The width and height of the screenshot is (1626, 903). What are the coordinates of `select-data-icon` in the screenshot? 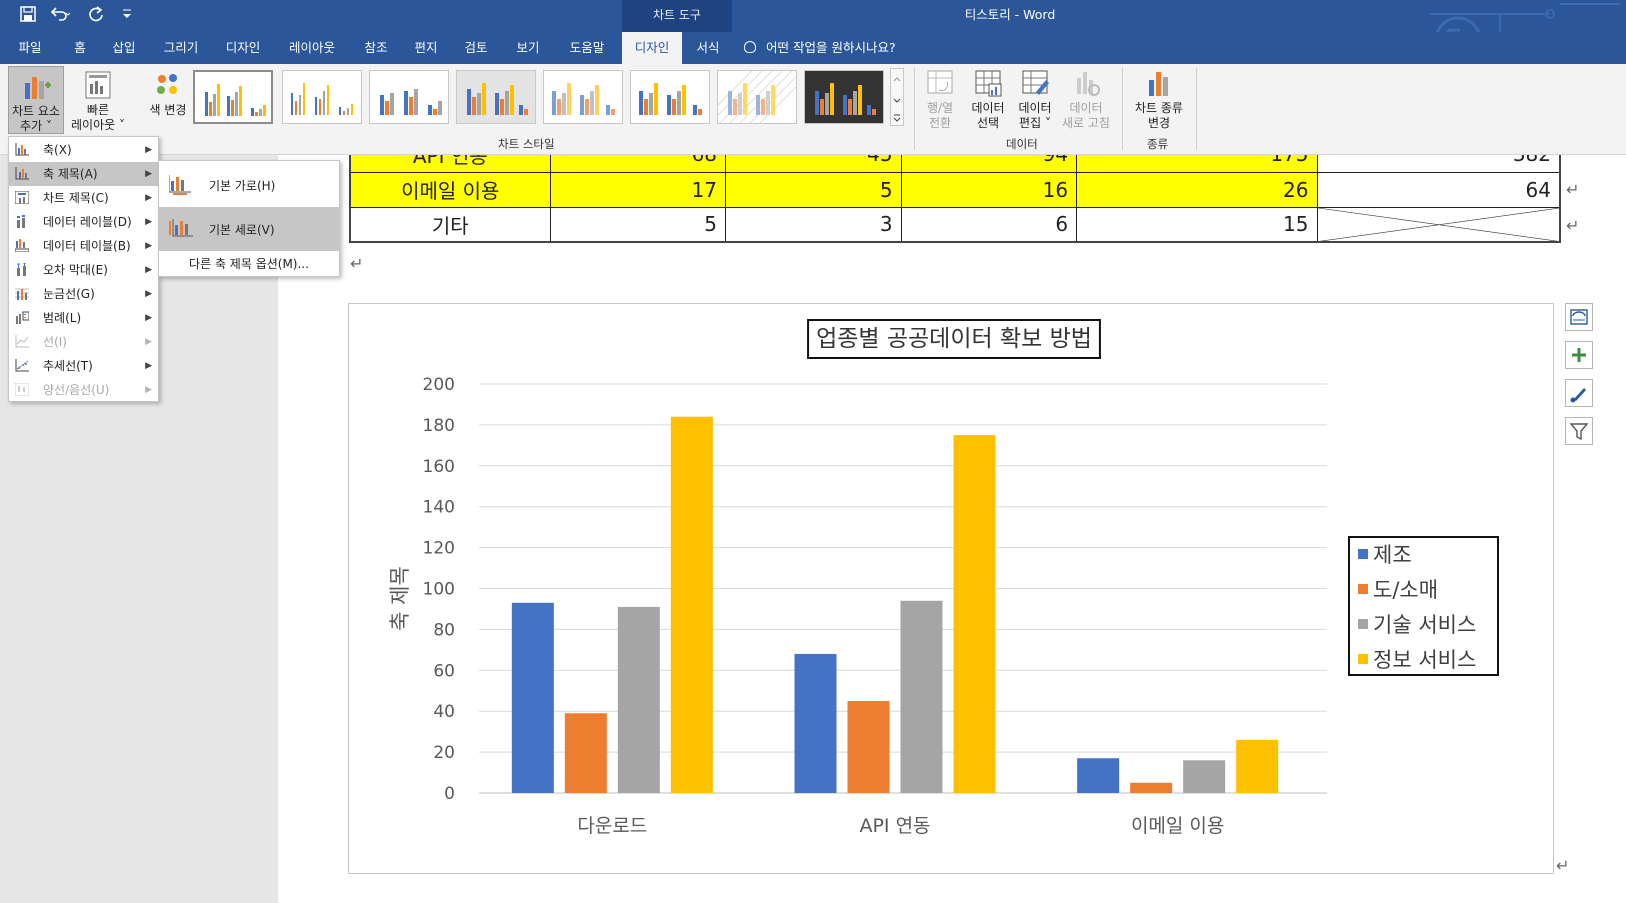 It's located at (988, 83).